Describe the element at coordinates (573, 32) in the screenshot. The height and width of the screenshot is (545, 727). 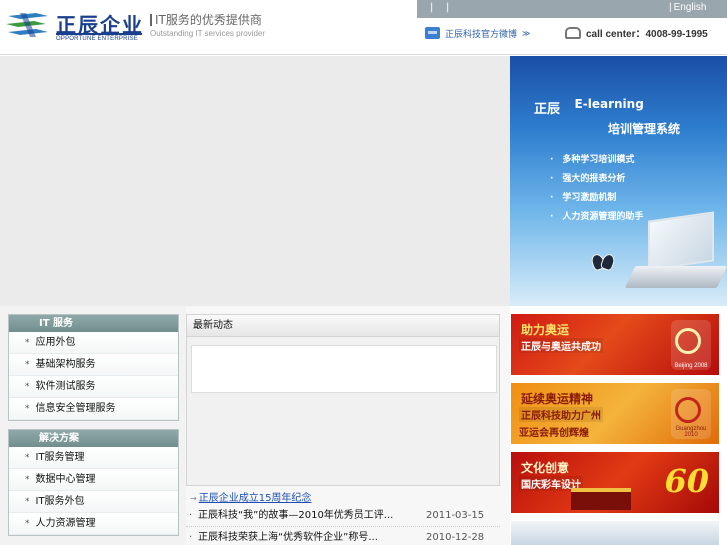
I see `phone-icon` at that location.